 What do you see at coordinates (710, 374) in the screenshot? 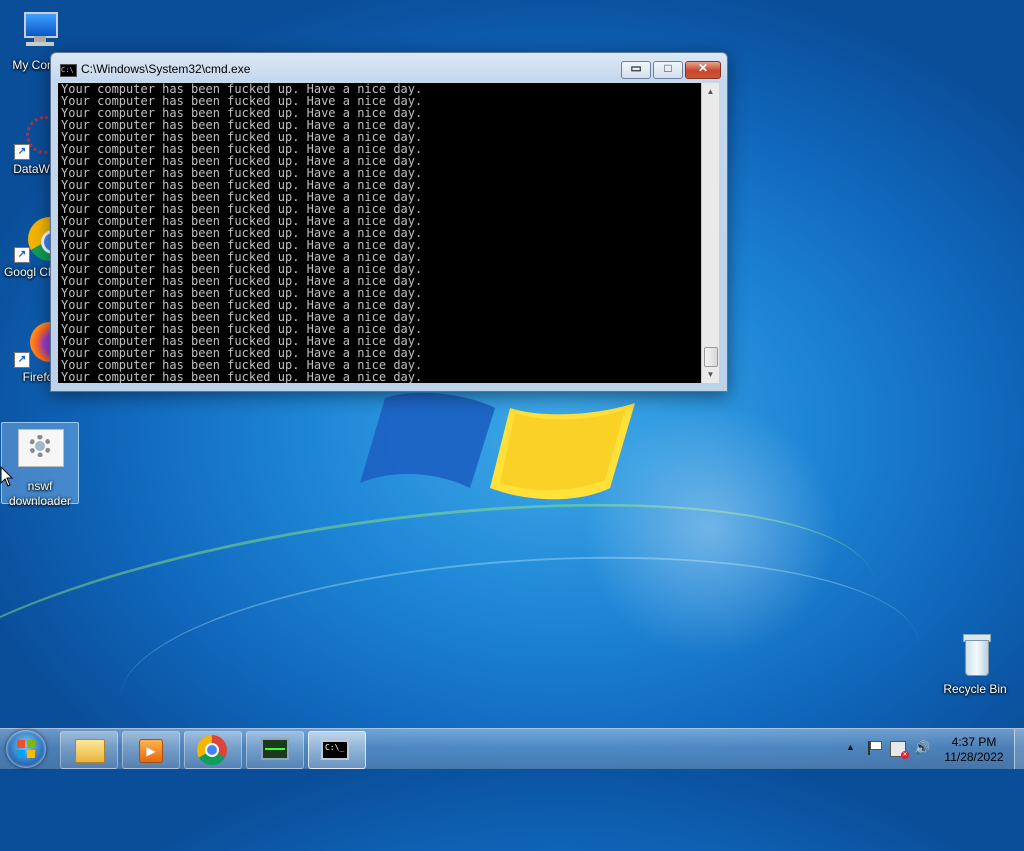
I see `scroll-down-arrow-icon: ▼` at bounding box center [710, 374].